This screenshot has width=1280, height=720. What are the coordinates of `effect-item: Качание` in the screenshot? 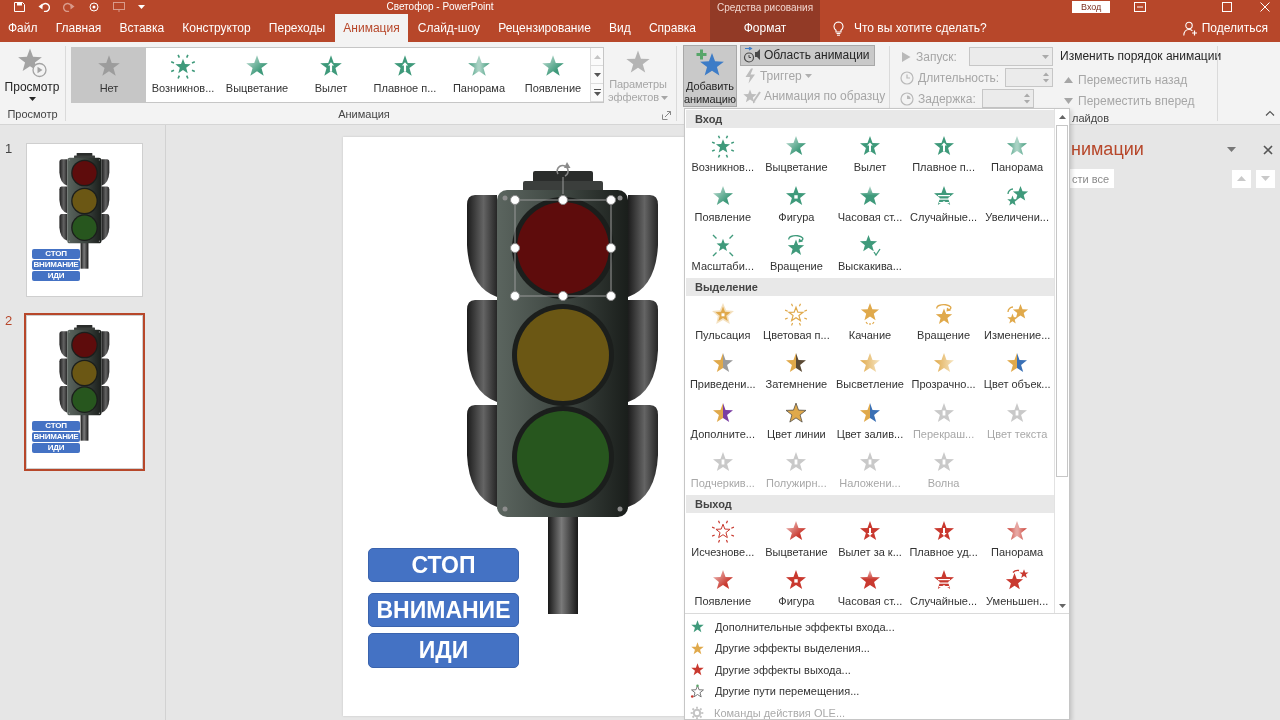 It's located at (870, 320).